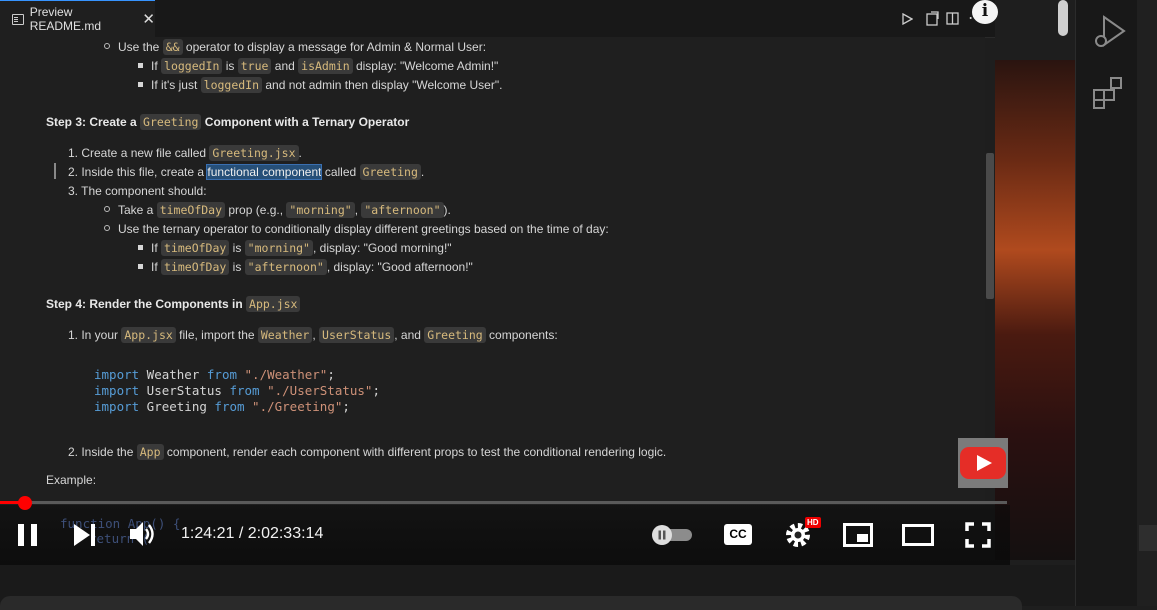 The image size is (1157, 610). Describe the element at coordinates (237, 390) in the screenshot. I see `code-line: import UserStatus from "./UserStatus";` at that location.